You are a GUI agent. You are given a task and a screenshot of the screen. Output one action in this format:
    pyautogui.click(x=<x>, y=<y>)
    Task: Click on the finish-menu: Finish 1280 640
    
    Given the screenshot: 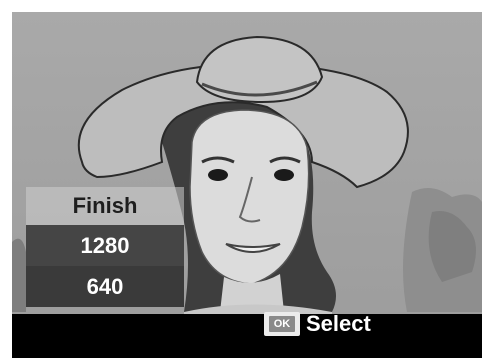 What is the action you would take?
    pyautogui.click(x=105, y=247)
    